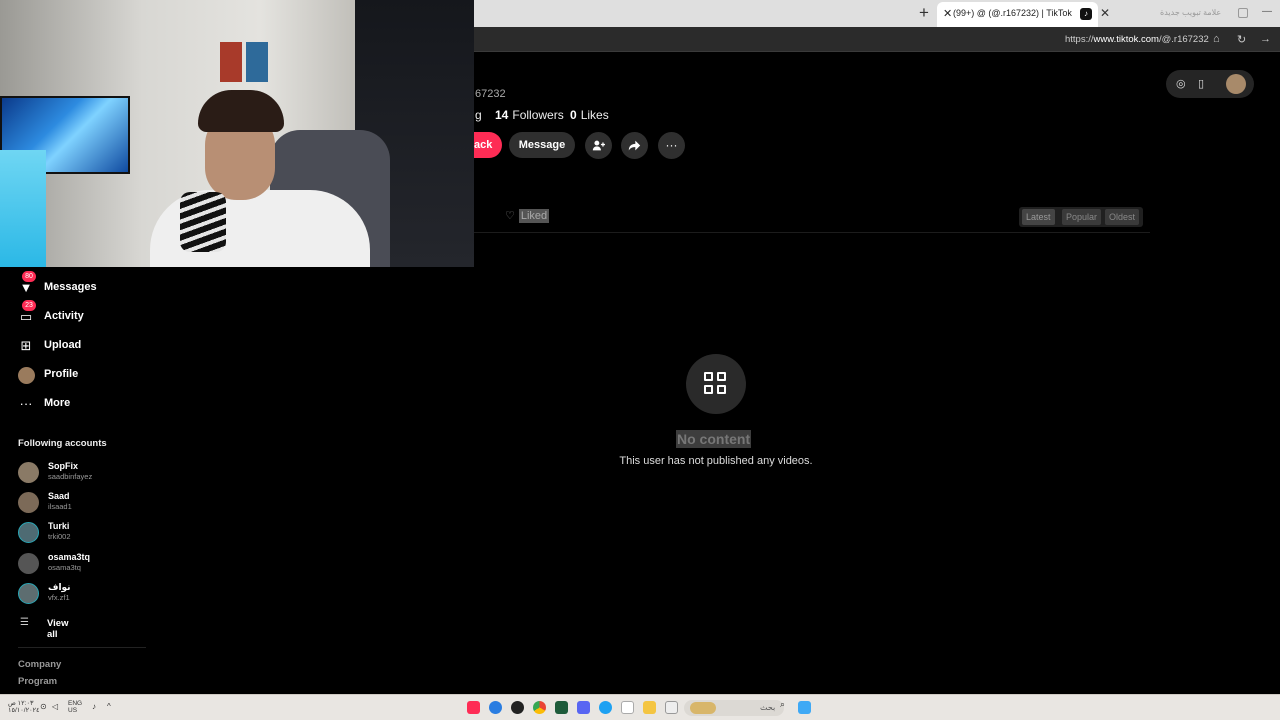  Describe the element at coordinates (82, 647) in the screenshot. I see `sidebar-divider` at that location.